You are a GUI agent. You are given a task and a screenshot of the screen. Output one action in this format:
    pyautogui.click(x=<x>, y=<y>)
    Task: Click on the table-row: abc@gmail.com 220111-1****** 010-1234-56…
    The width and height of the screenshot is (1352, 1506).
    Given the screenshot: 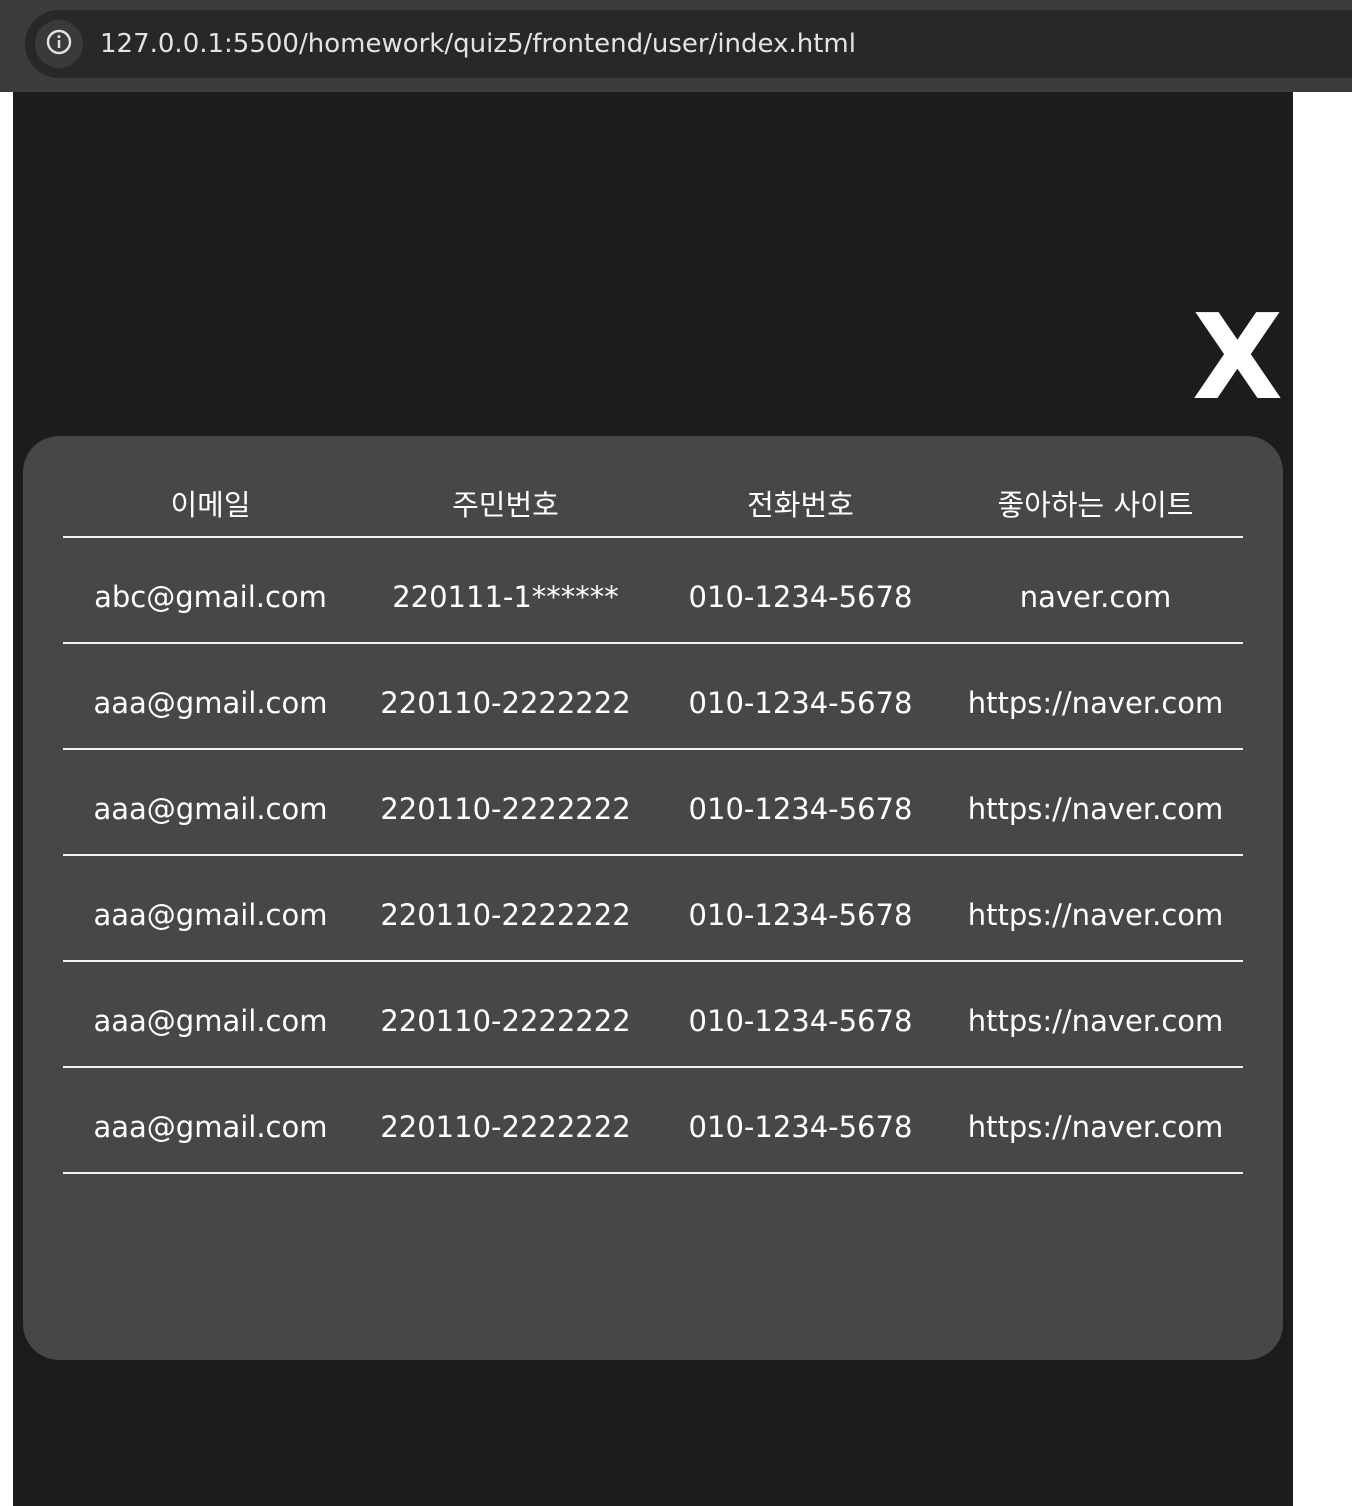 What is the action you would take?
    pyautogui.click(x=653, y=590)
    